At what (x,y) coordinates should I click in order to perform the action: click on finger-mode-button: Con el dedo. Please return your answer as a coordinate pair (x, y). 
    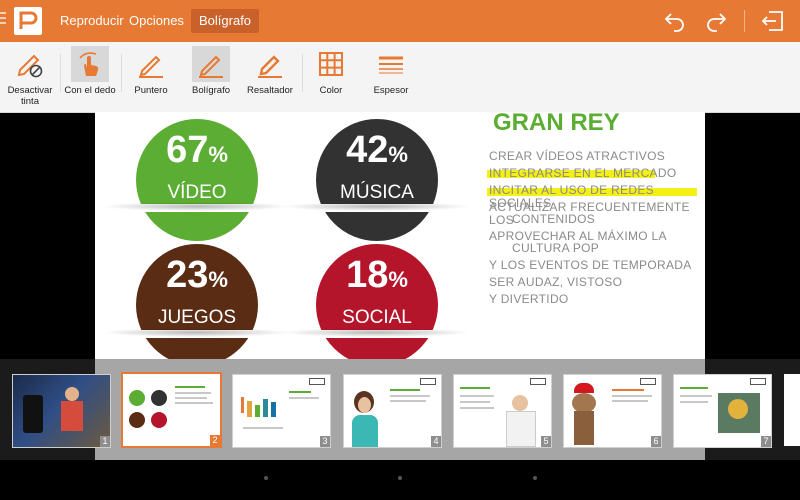
    Looking at the image, I should click on (90, 77).